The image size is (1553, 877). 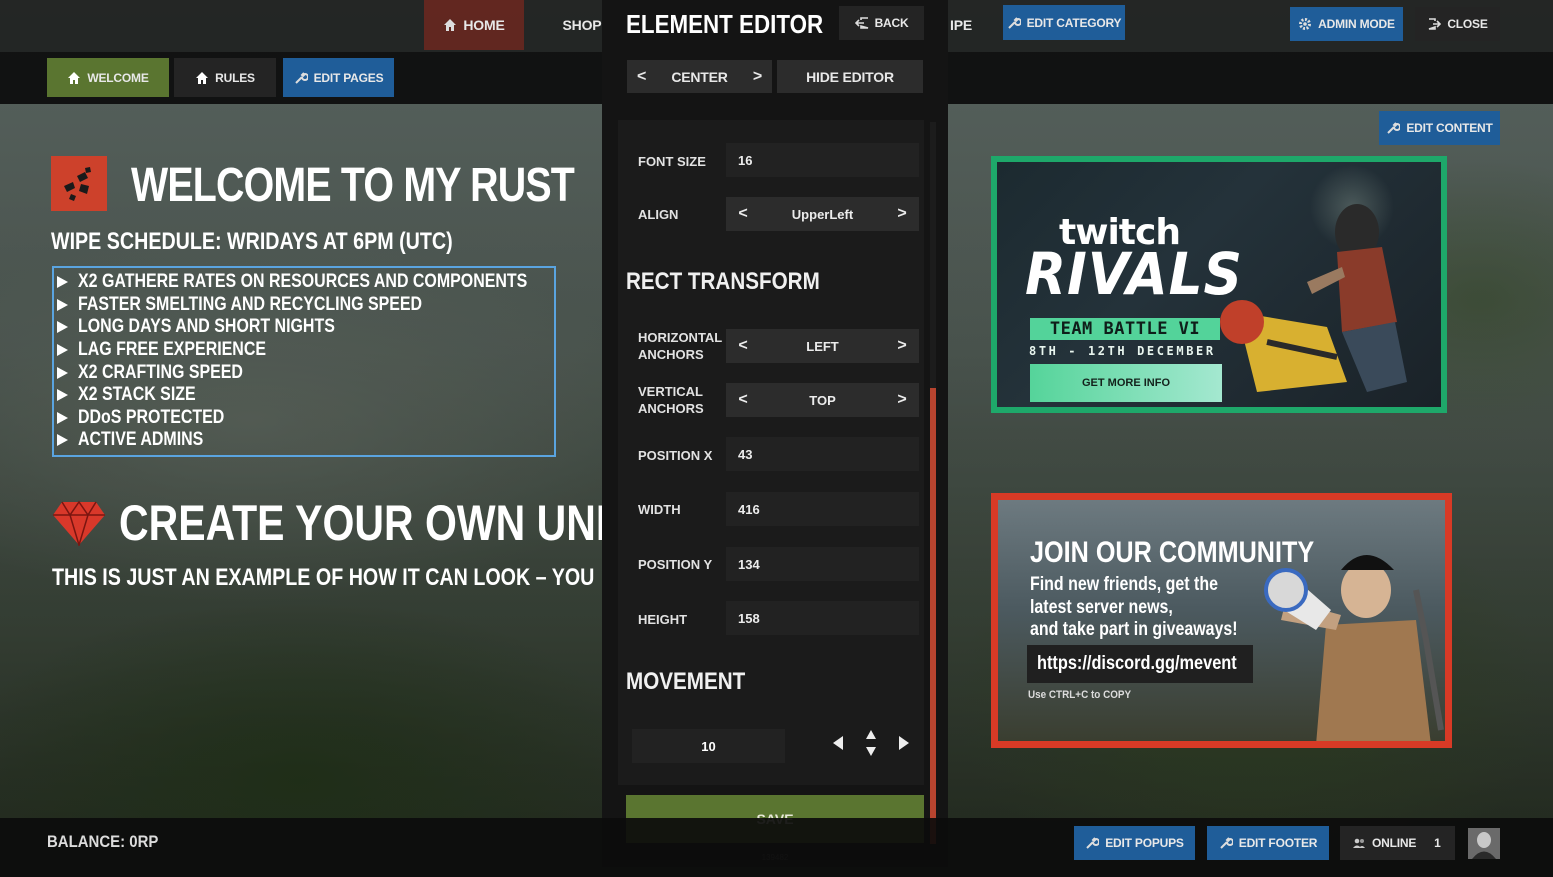 I want to click on rule-item: LONG DAYS AND SHORT NIGHTS, so click(x=304, y=327).